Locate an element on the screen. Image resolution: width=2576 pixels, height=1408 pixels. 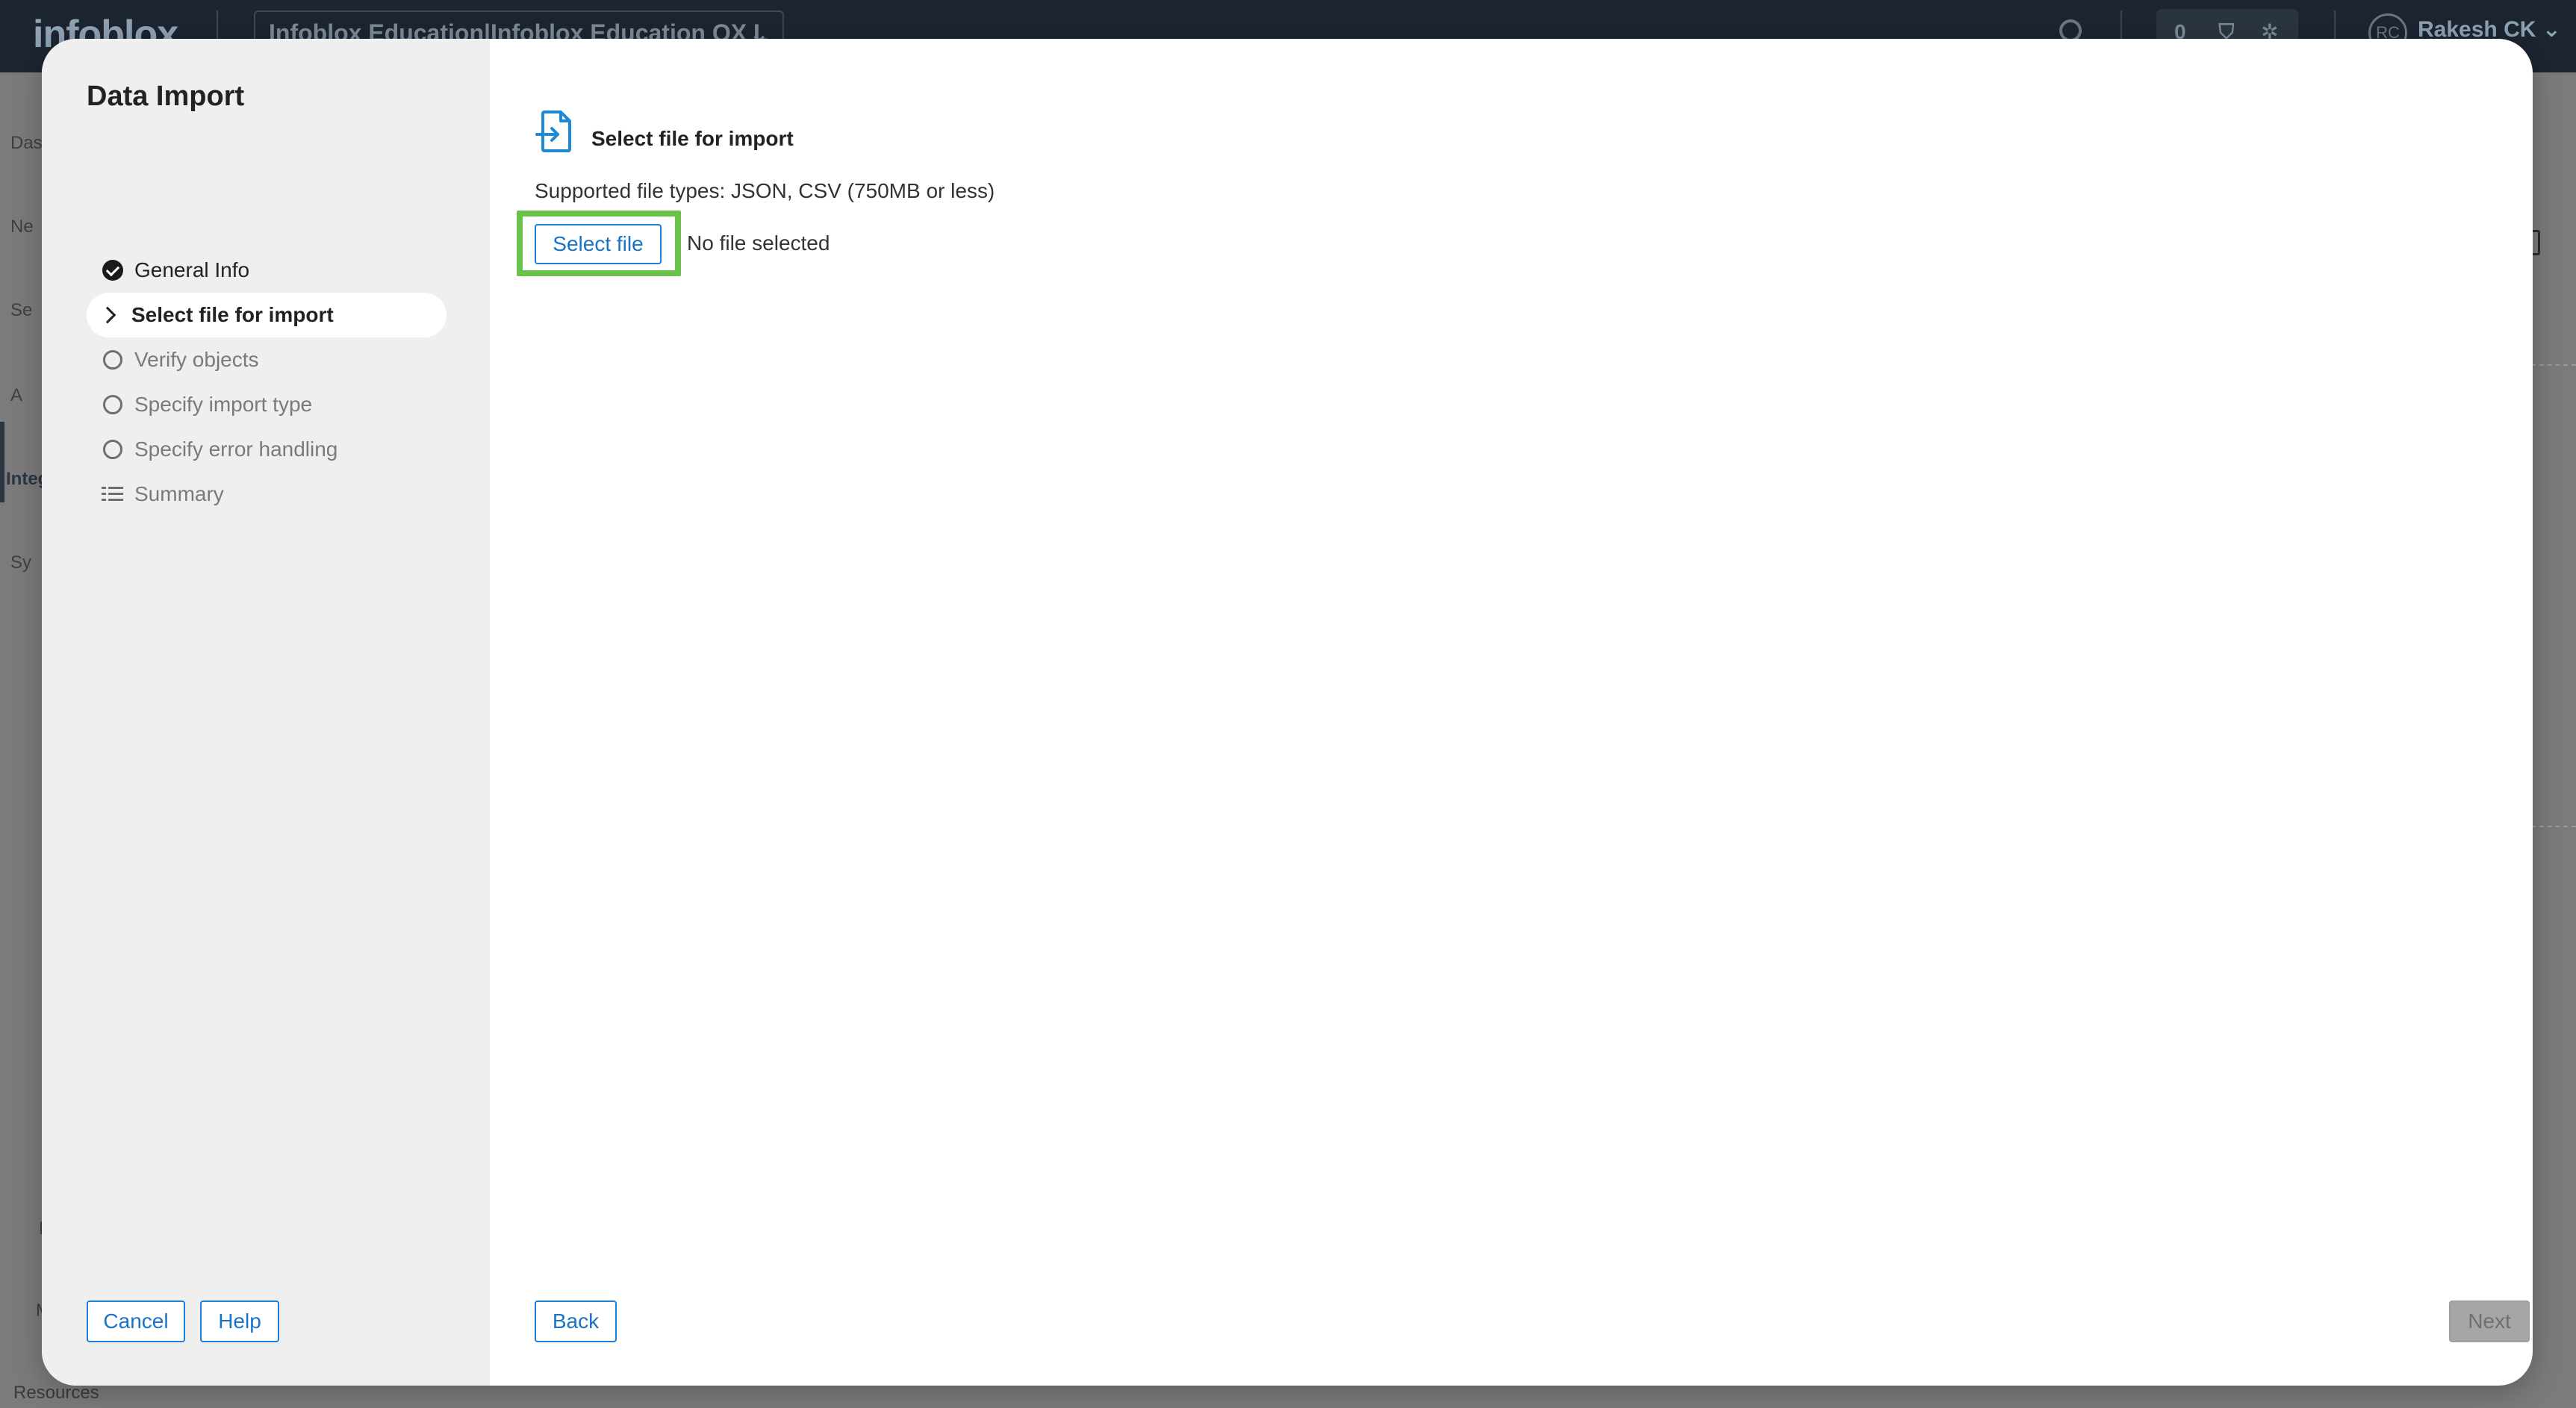
sidebar-item-fragment: Das is located at coordinates (26, 143).